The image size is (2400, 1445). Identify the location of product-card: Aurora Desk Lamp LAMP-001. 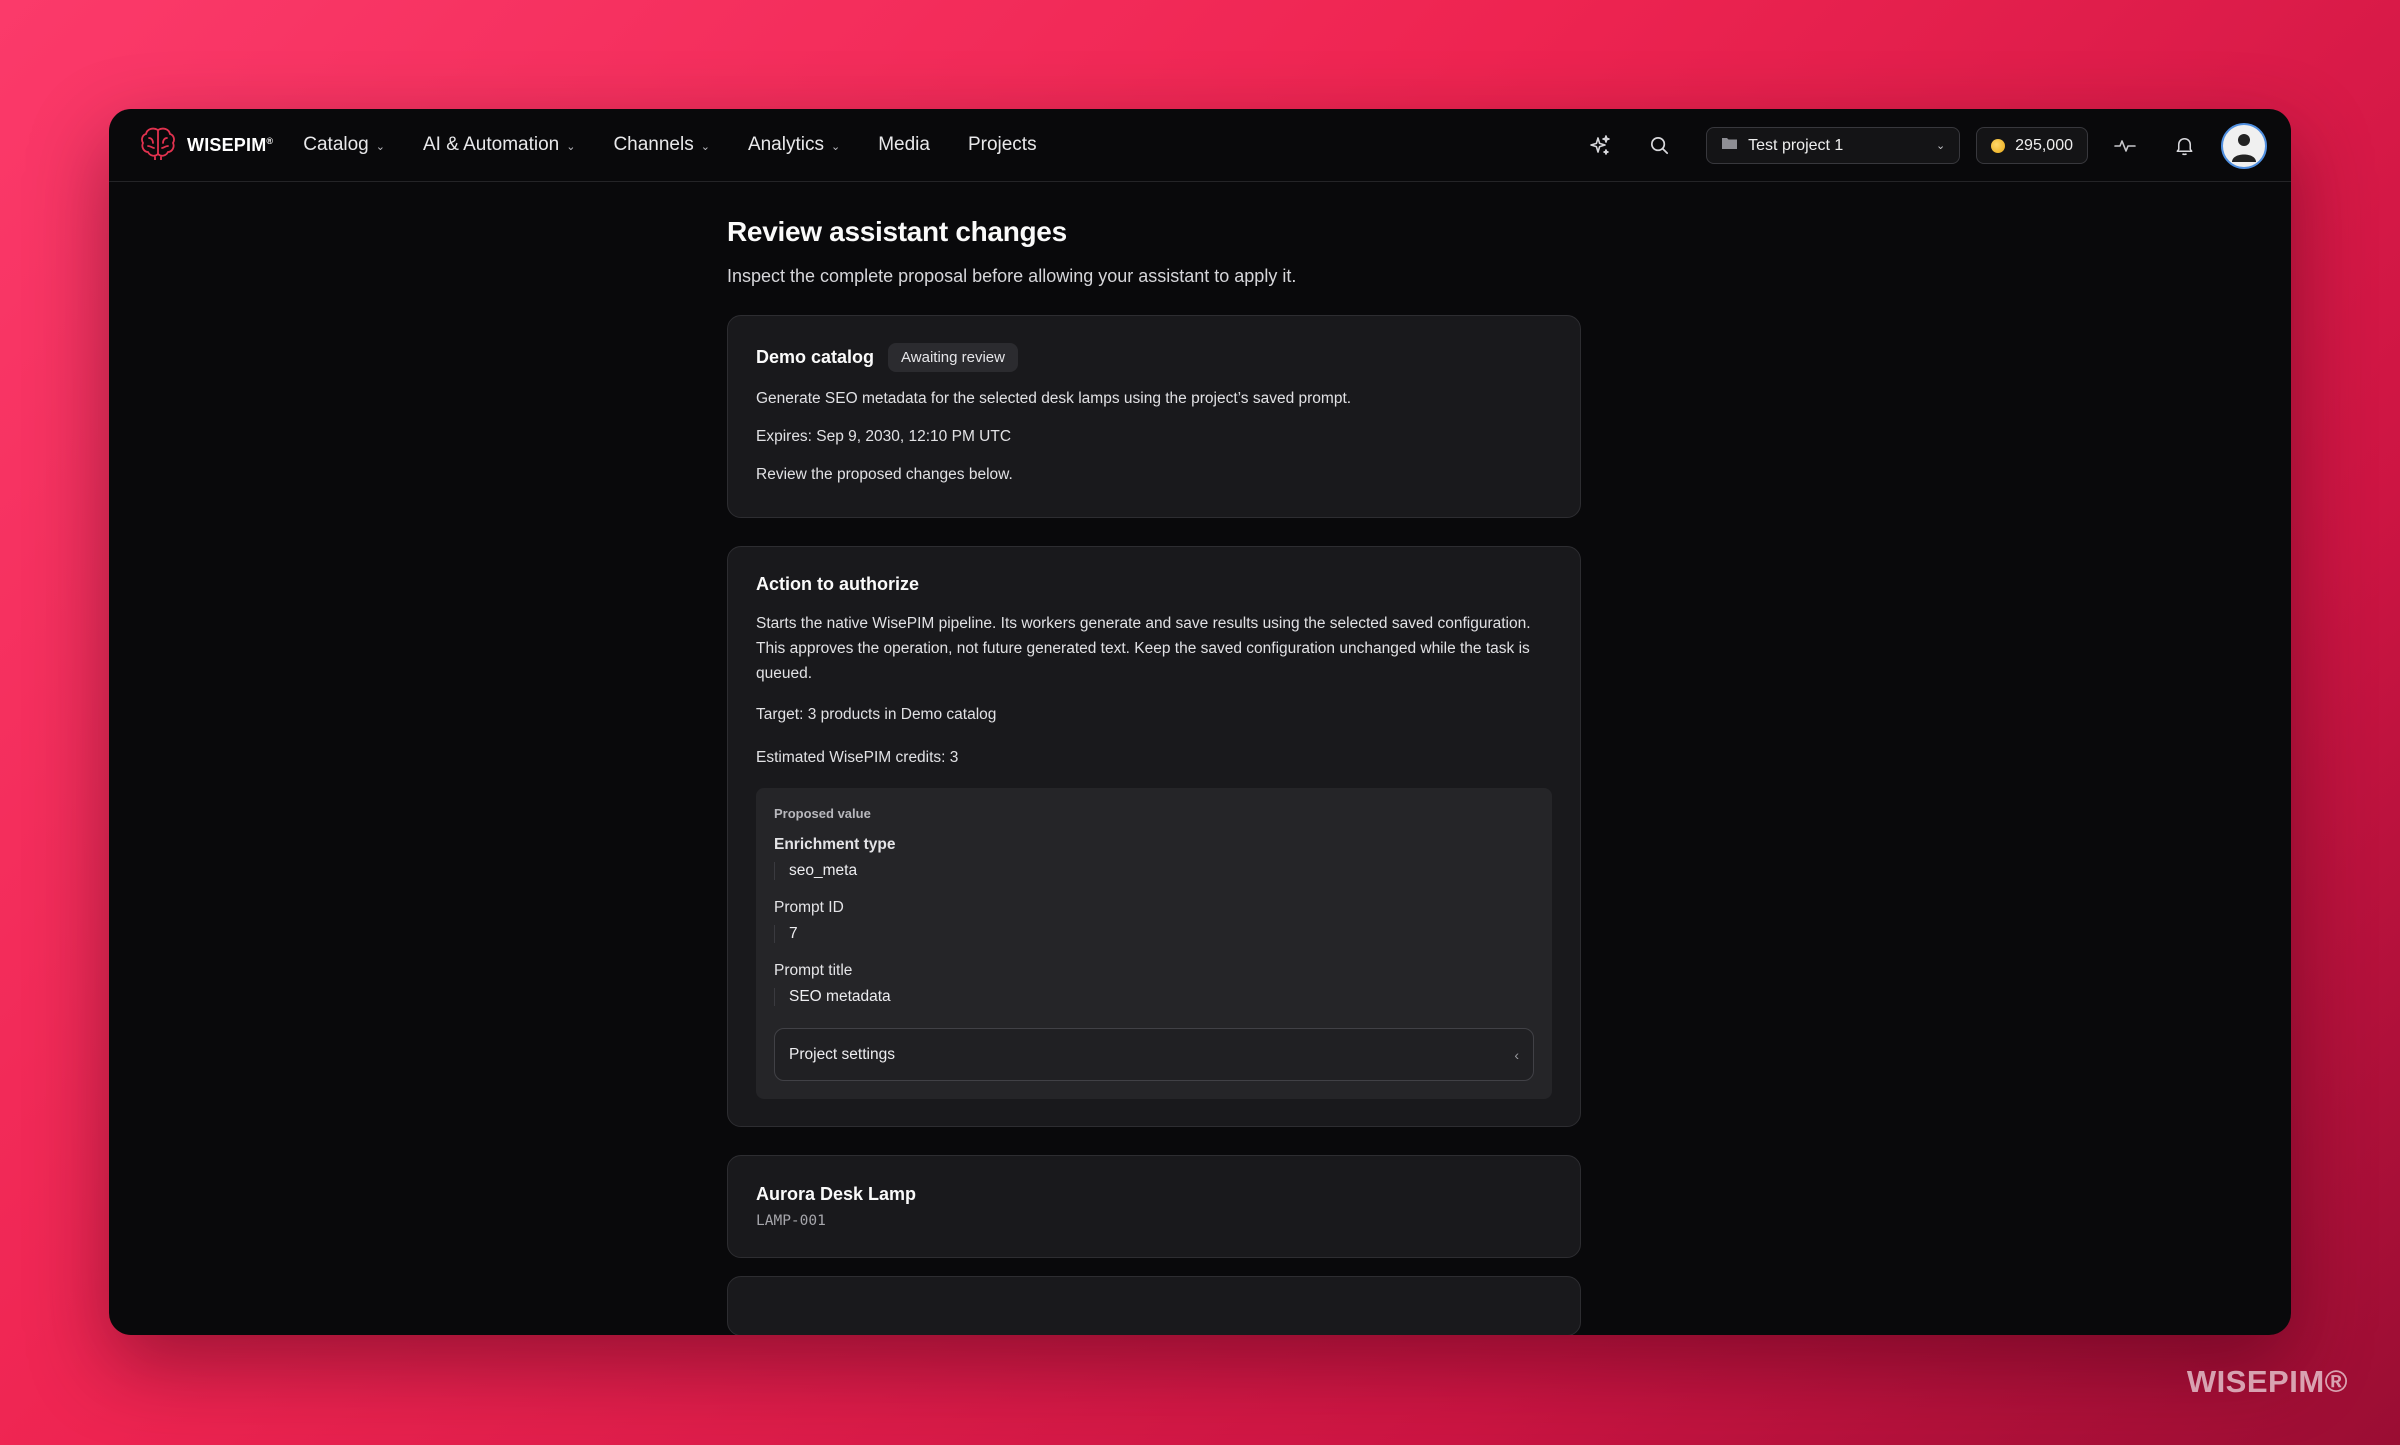
(1154, 1207).